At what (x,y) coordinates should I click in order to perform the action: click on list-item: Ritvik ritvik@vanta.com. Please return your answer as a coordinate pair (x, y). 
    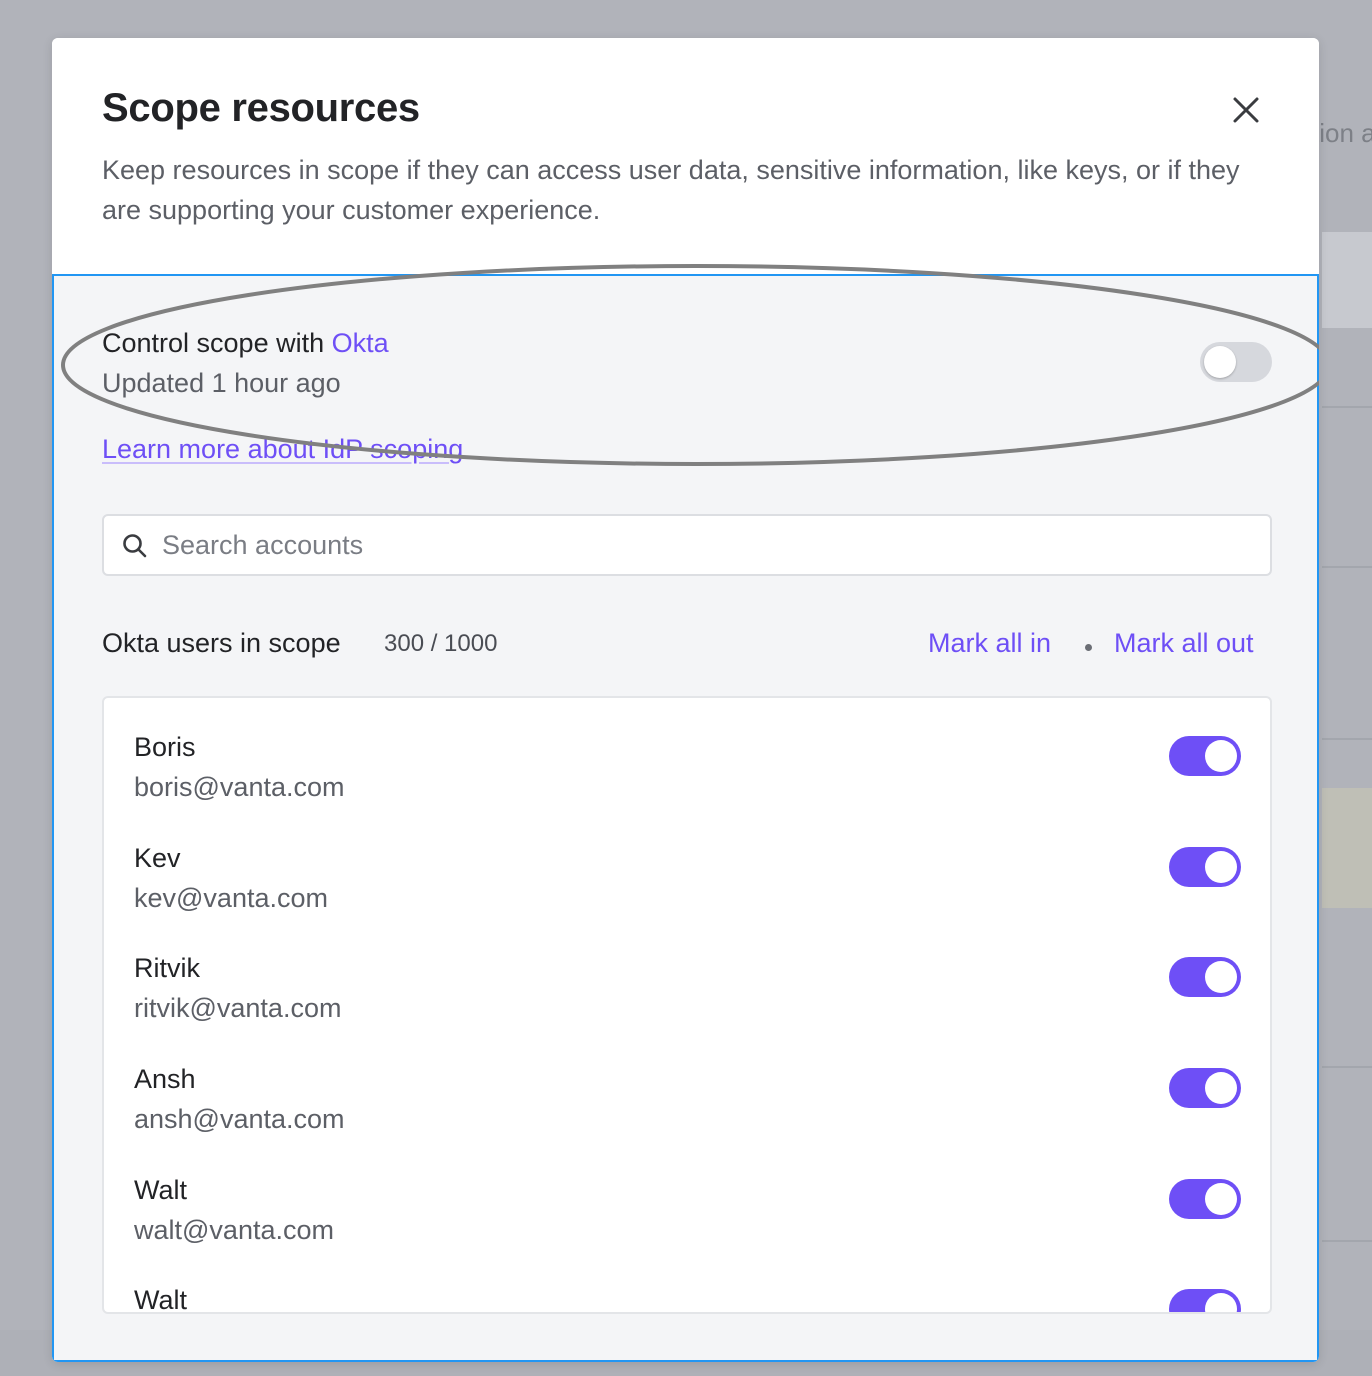
    Looking at the image, I should click on (687, 1008).